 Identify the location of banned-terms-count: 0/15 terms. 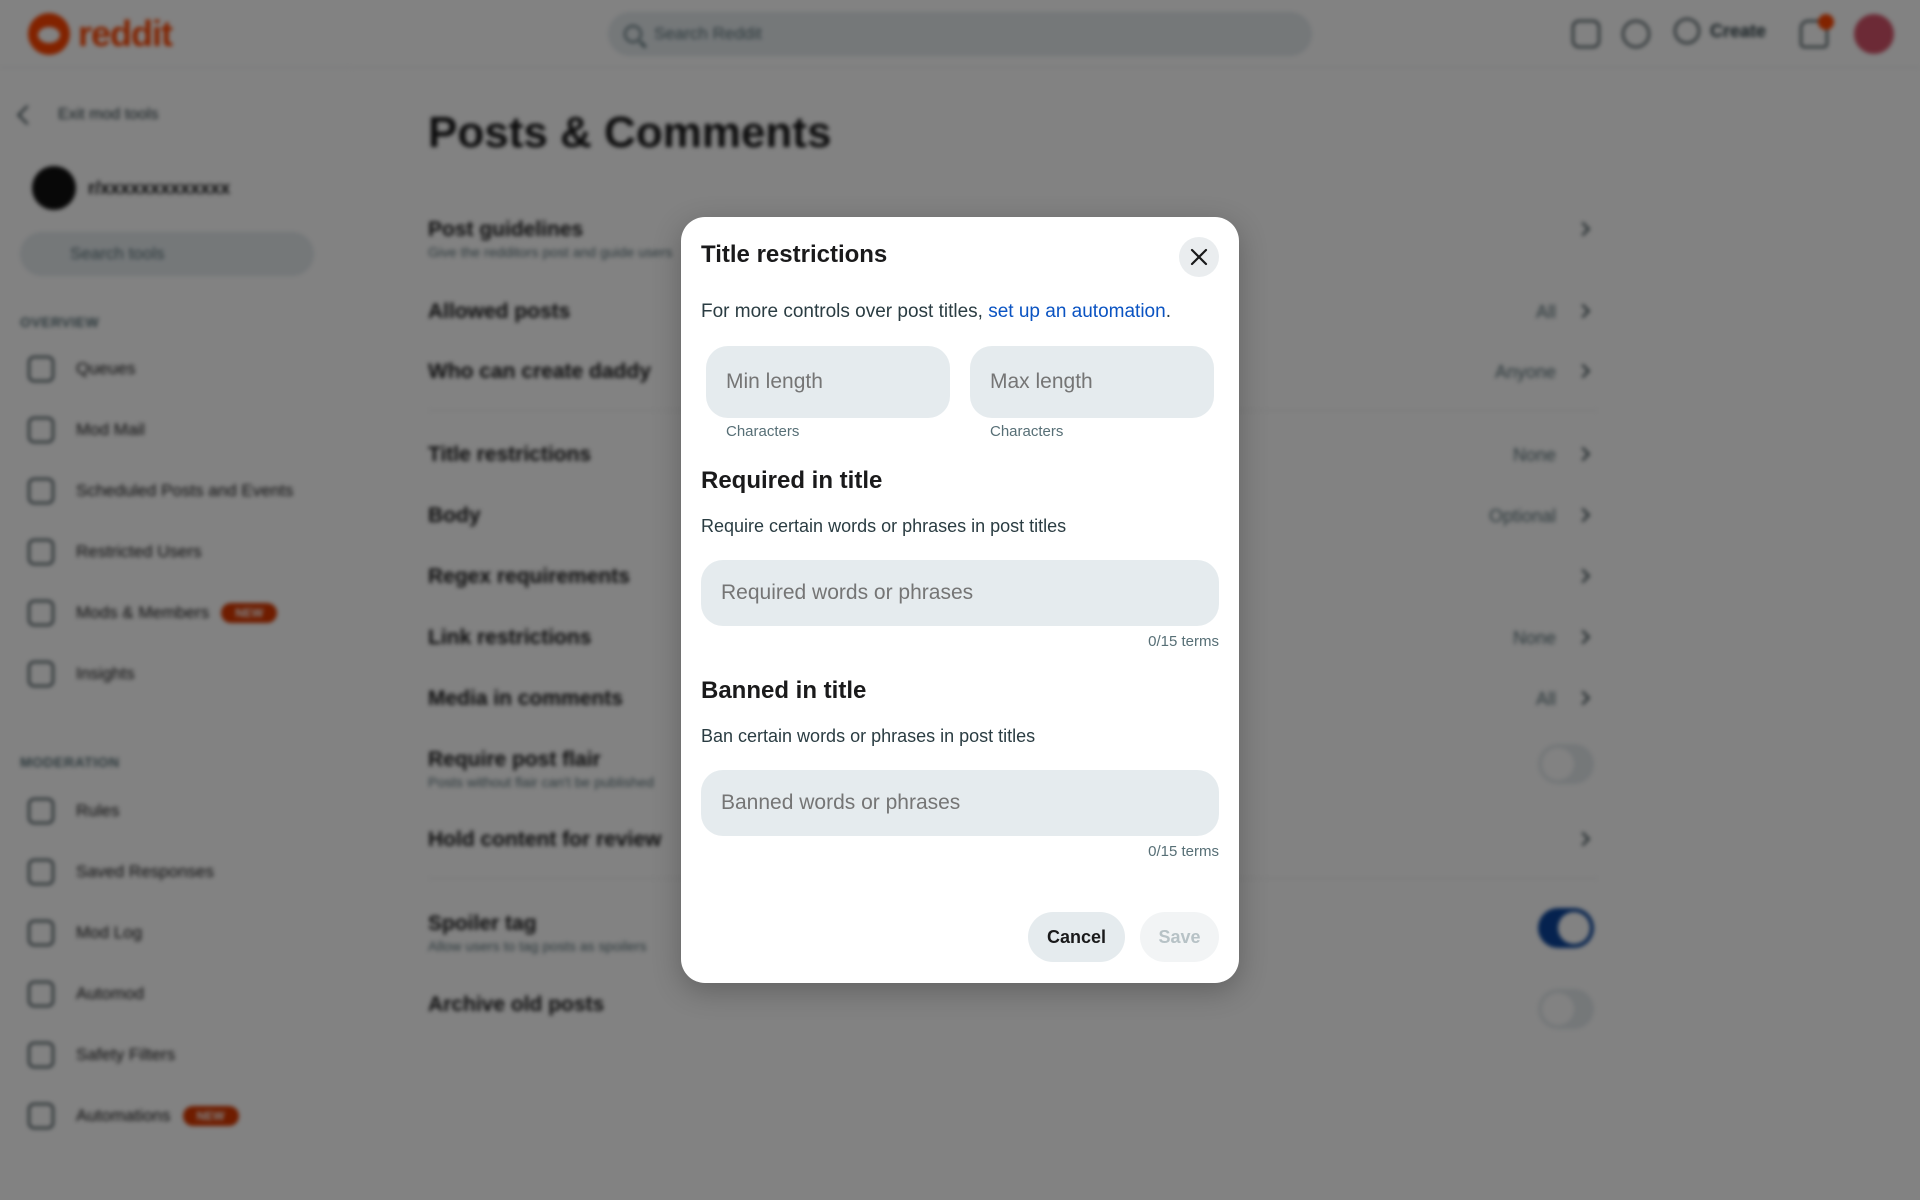
(1183, 851).